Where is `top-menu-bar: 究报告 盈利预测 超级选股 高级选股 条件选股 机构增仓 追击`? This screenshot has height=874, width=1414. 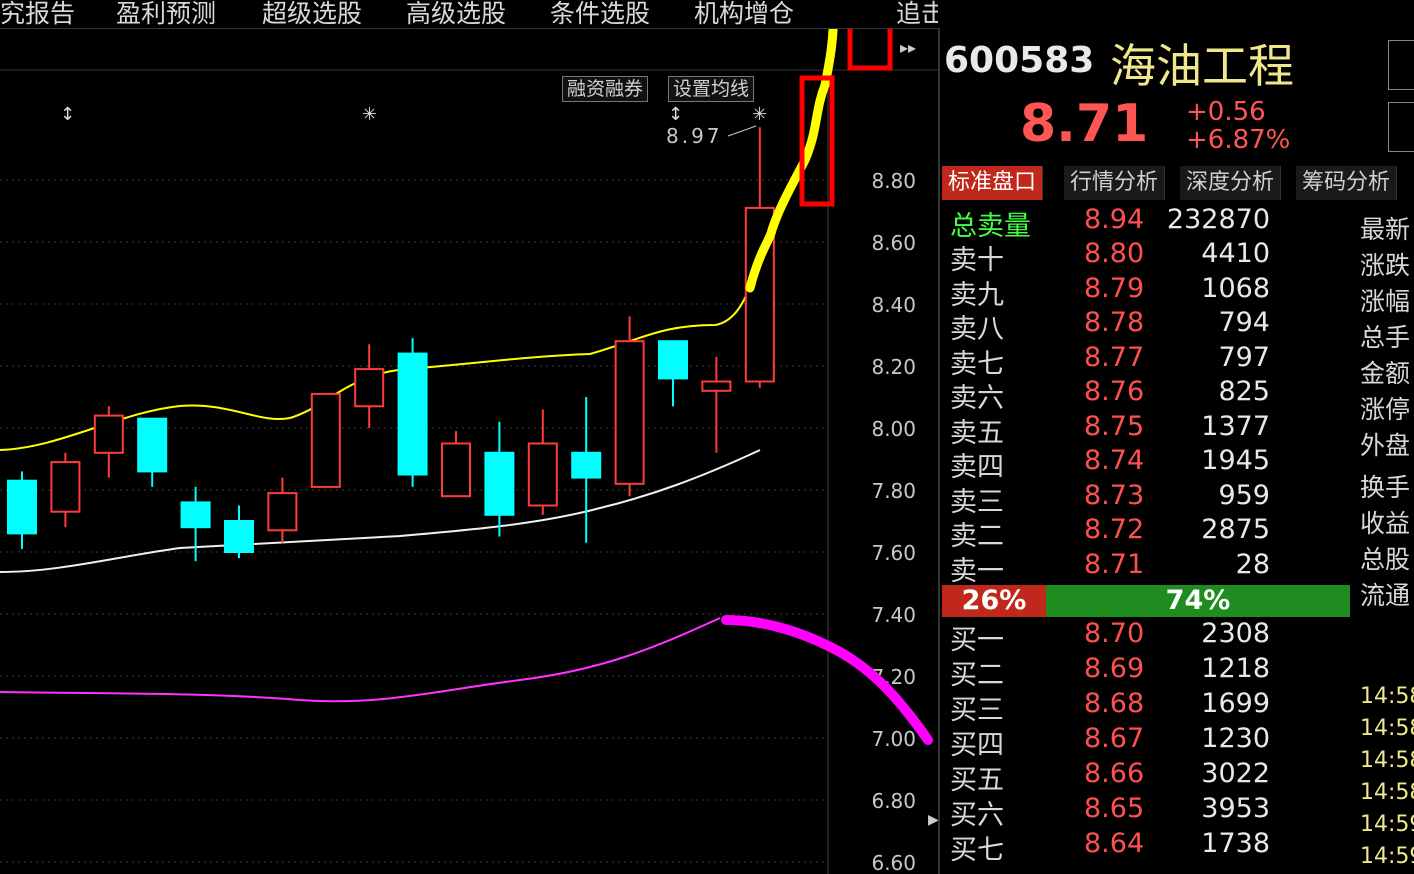 top-menu-bar: 究报告 盈利预测 超级选股 高级选股 条件选股 机构增仓 追击 is located at coordinates (469, 14).